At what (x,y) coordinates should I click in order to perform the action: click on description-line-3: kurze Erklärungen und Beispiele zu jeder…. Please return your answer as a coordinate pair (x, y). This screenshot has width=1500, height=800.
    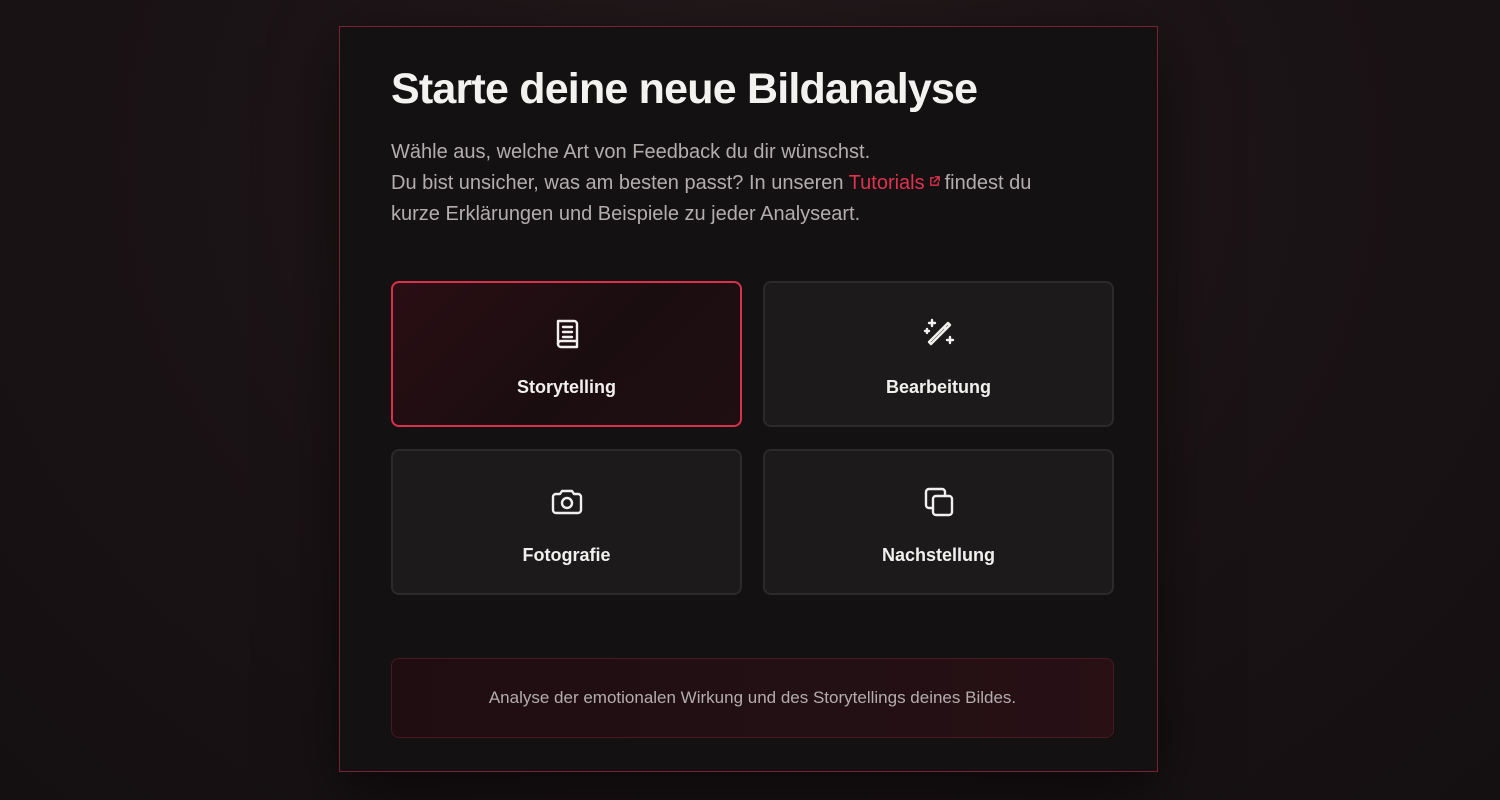
    Looking at the image, I should click on (626, 214).